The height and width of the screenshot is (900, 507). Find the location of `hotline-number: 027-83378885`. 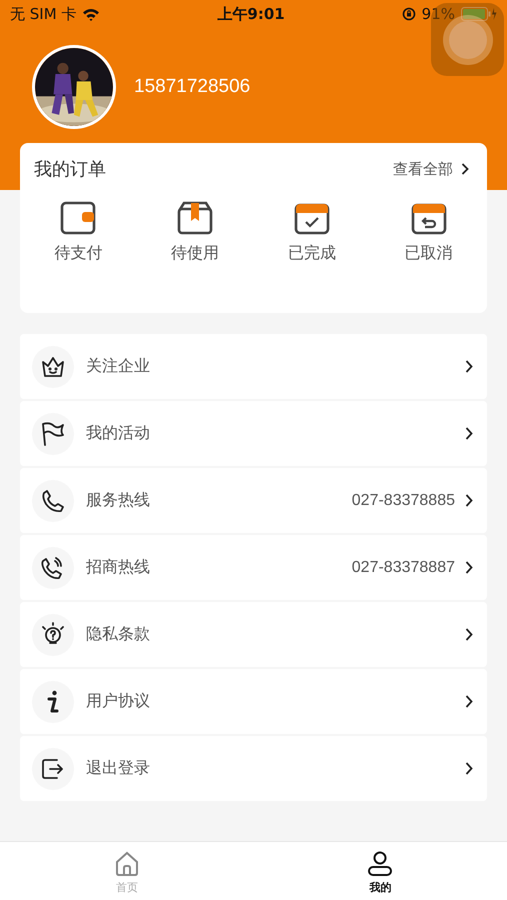

hotline-number: 027-83378885 is located at coordinates (403, 501).